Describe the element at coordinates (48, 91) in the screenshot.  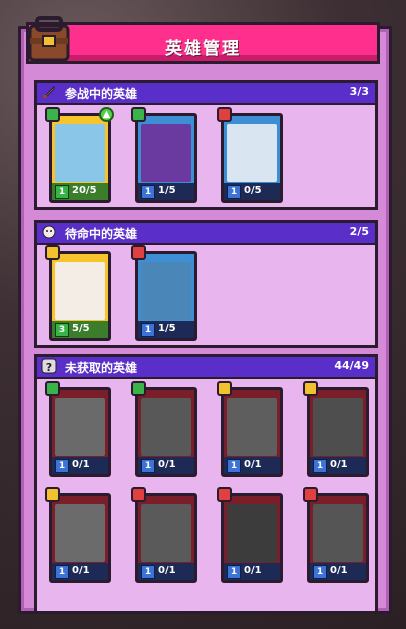
I see `sword-icon` at that location.